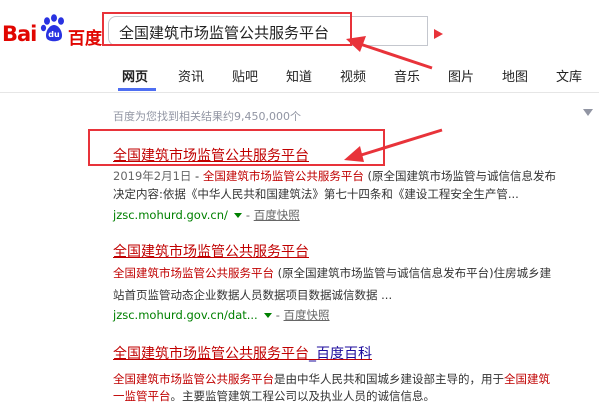 The width and height of the screenshot is (599, 405). I want to click on tab-images: 图片, so click(461, 75).